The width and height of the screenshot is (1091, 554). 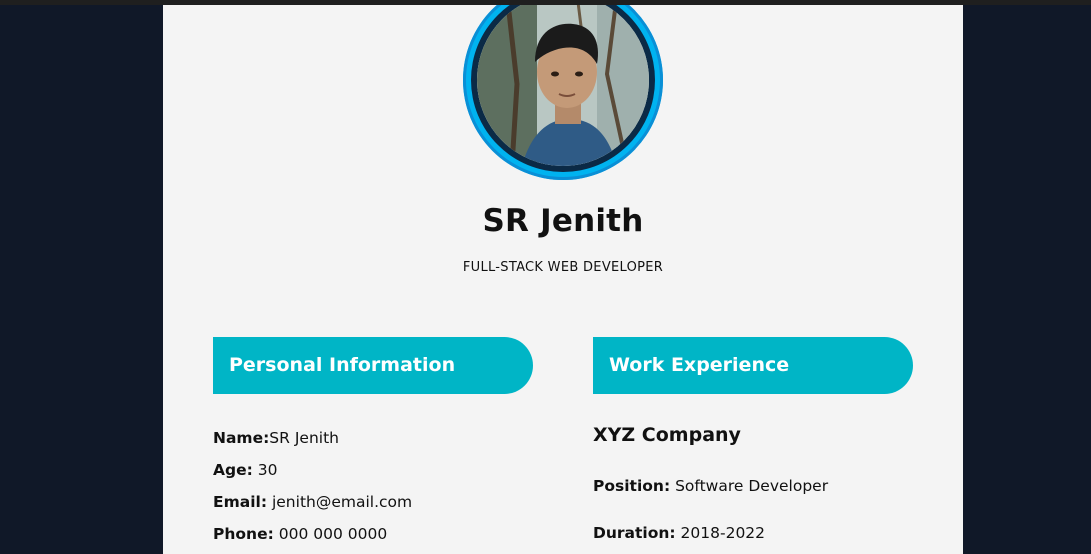 I want to click on profile-title: FULL-STACK WEB DEVELOPER, so click(x=563, y=267).